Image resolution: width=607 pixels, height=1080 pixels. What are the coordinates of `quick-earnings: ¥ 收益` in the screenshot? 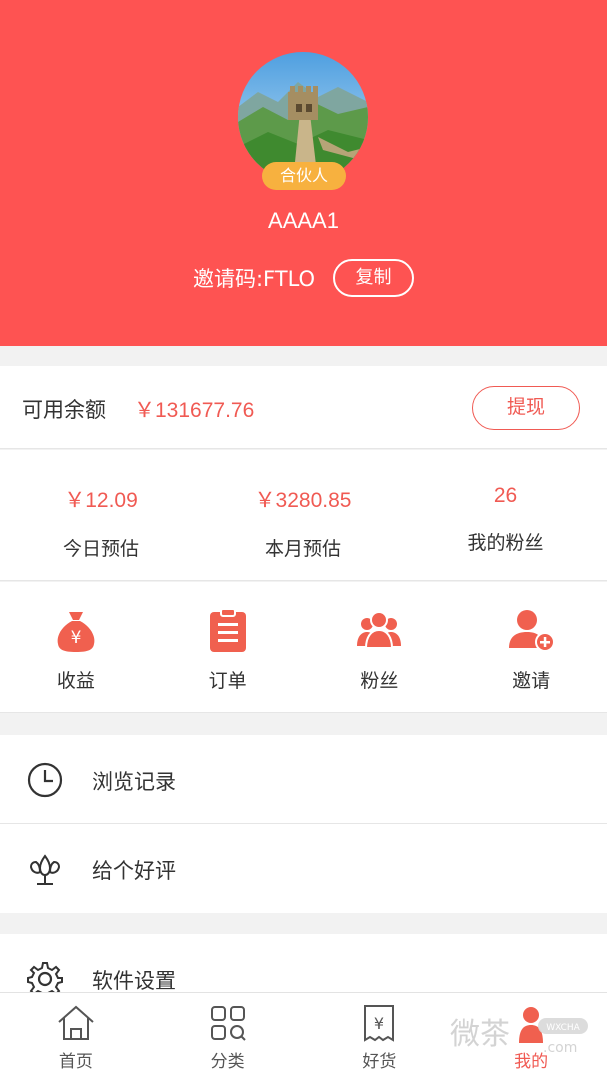 It's located at (76, 647).